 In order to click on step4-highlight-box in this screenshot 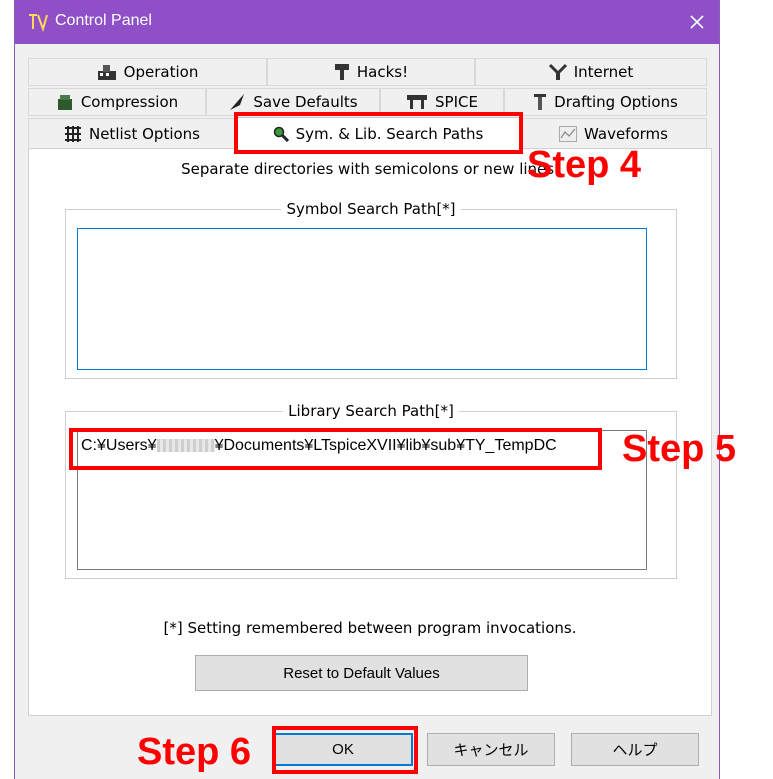, I will do `click(378, 133)`.